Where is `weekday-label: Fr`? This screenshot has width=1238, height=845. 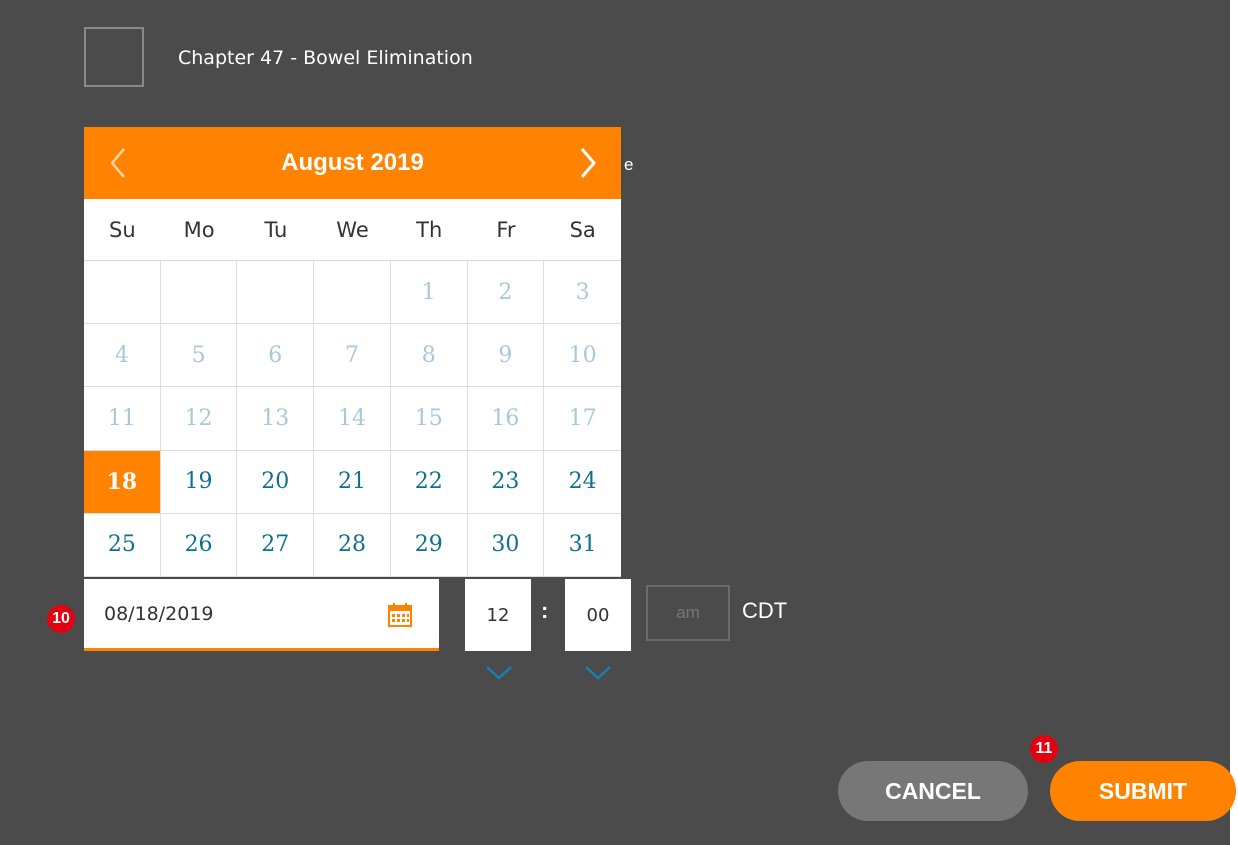
weekday-label: Fr is located at coordinates (506, 229).